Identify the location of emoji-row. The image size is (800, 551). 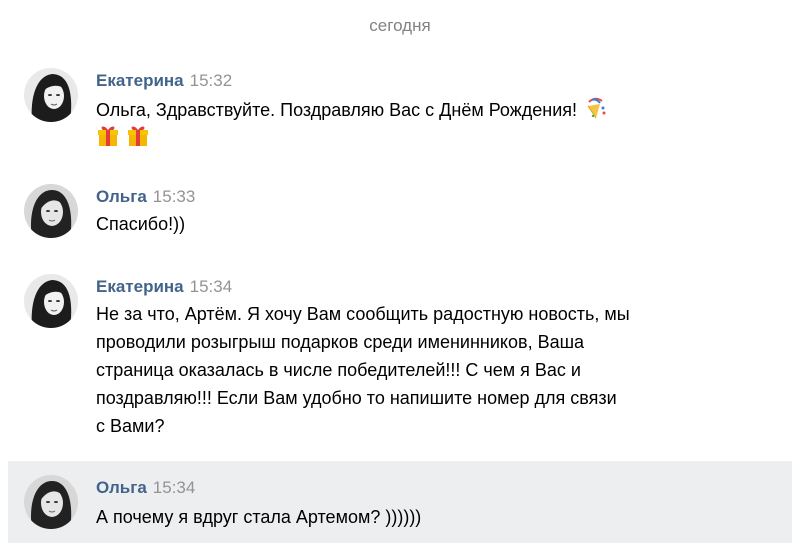
(123, 138).